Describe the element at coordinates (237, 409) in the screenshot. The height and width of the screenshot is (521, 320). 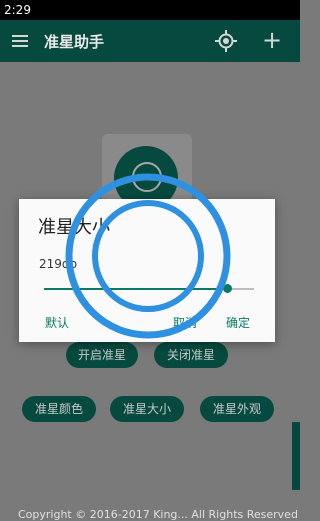
I see `crosshair-style-button: 准星外观` at that location.